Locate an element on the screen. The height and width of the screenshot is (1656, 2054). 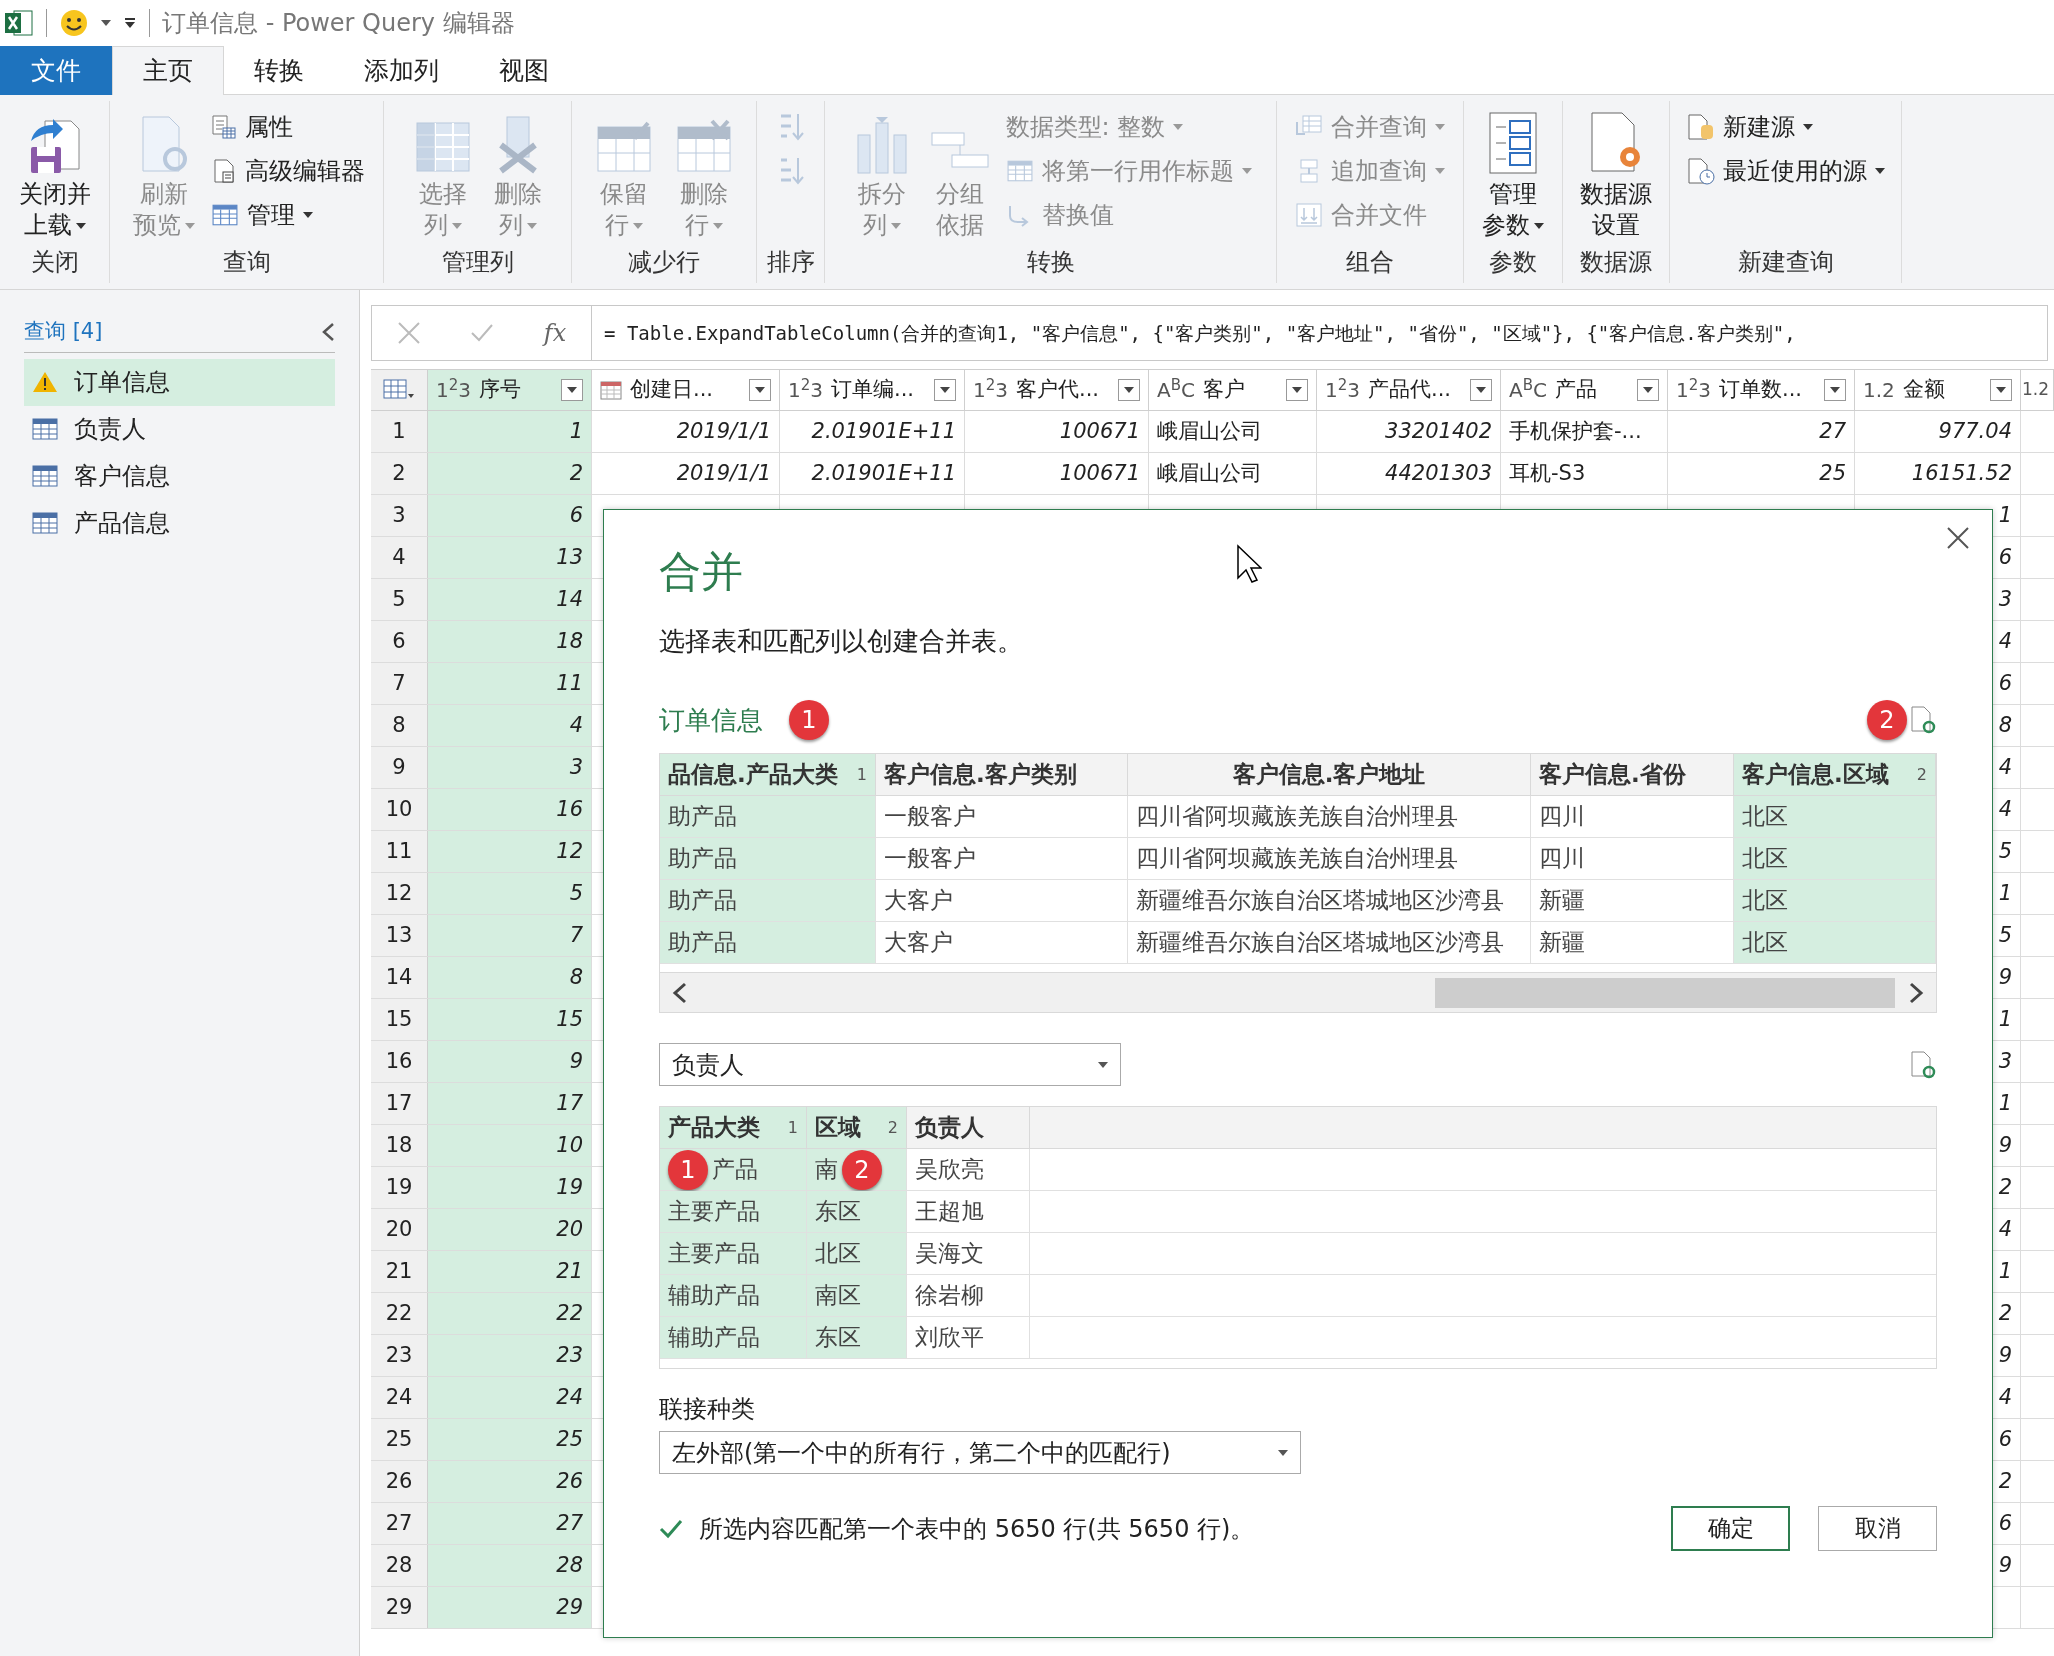
table-cell-text: 6 is located at coordinates (2005, 1523).